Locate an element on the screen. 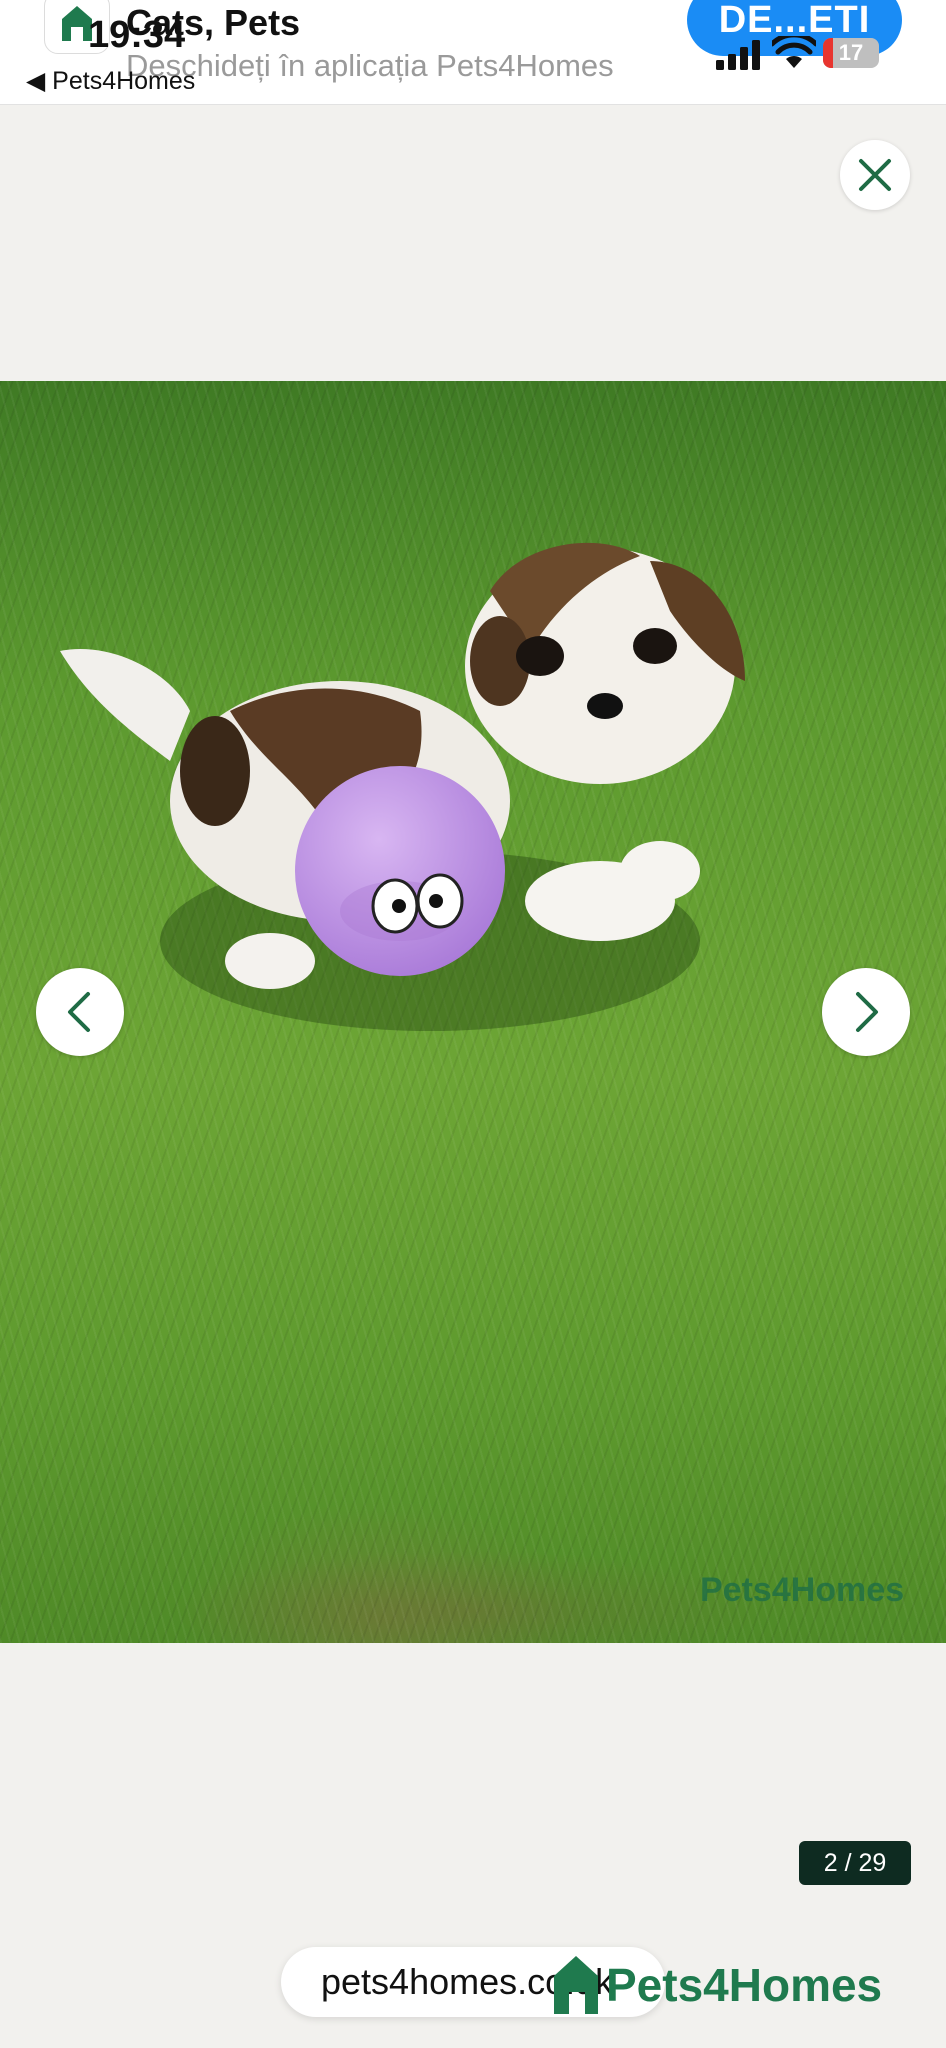  close-icon is located at coordinates (875, 175).